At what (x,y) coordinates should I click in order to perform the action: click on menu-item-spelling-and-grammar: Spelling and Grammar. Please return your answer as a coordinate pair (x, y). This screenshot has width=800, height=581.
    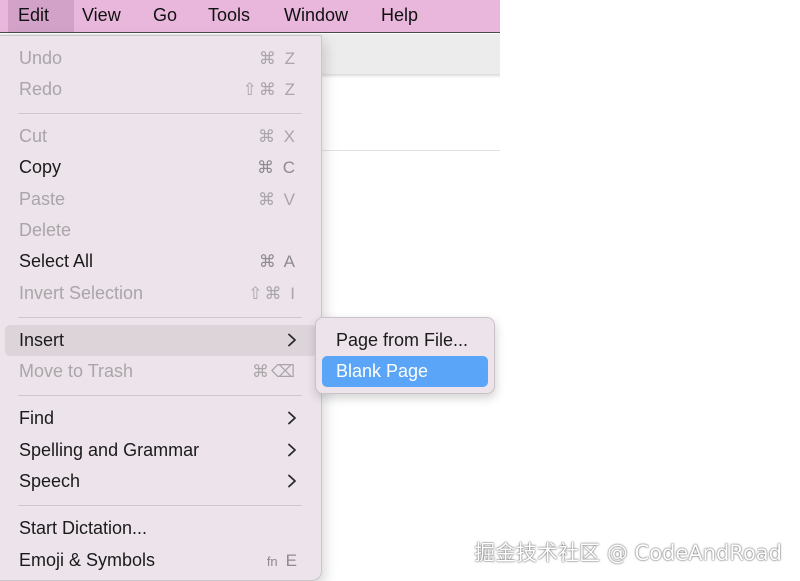
    Looking at the image, I should click on (161, 450).